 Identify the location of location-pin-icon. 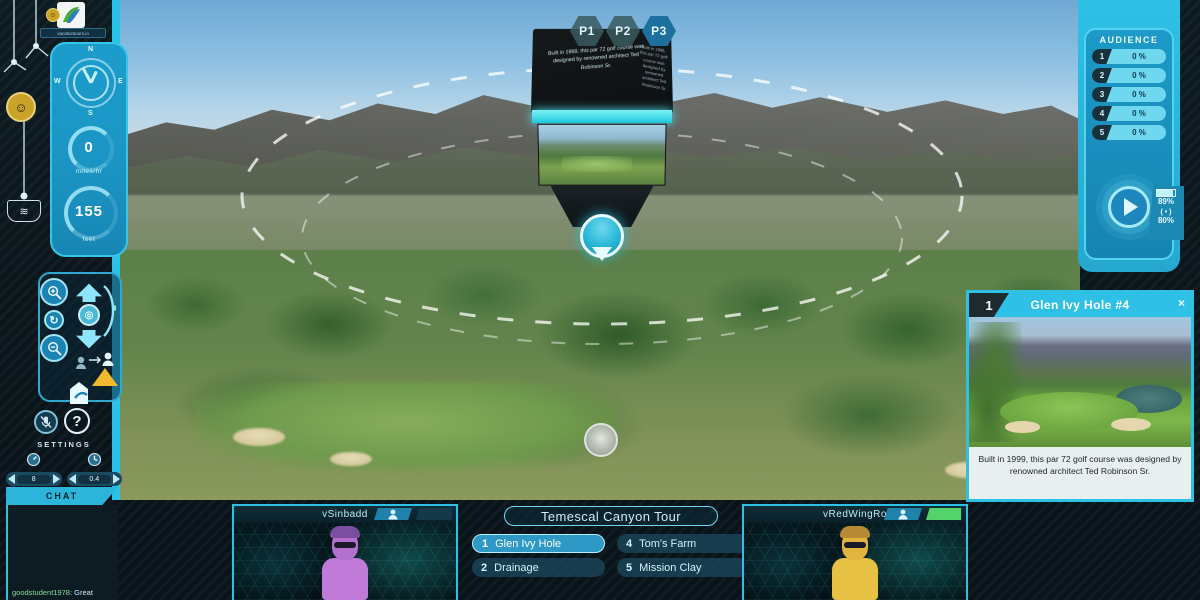
(602, 236).